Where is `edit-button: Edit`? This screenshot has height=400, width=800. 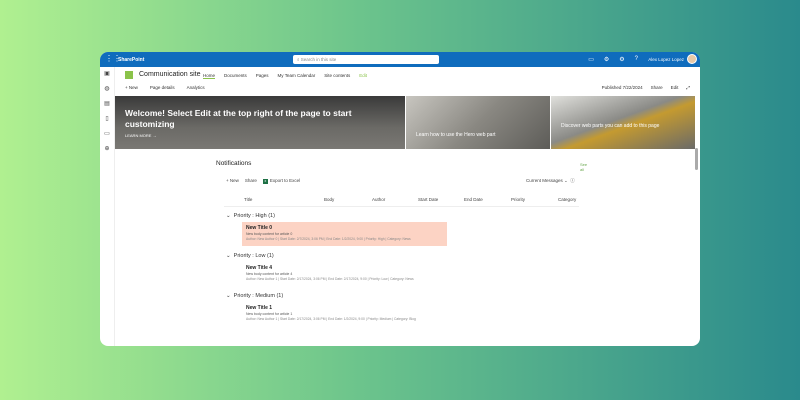
edit-button: Edit is located at coordinates (675, 87).